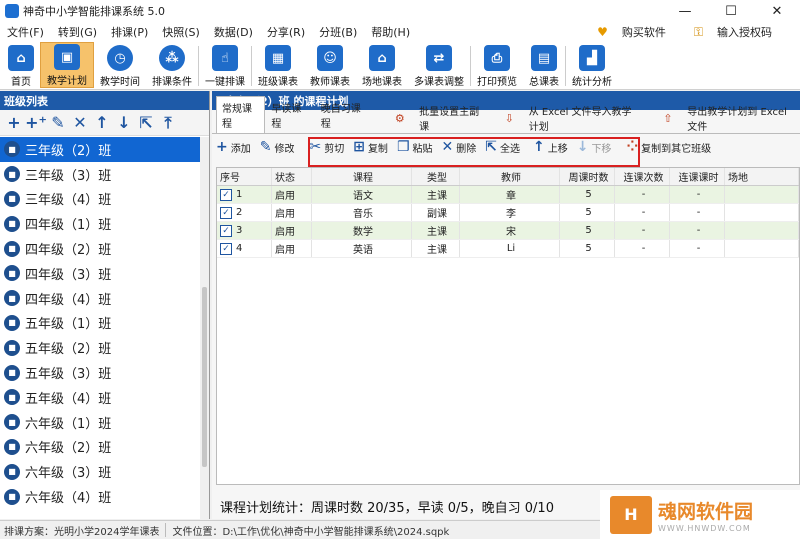 The width and height of the screenshot is (800, 539). What do you see at coordinates (278, 65) in the screenshot?
I see `class-timetable-button: ▦ 班级课表` at bounding box center [278, 65].